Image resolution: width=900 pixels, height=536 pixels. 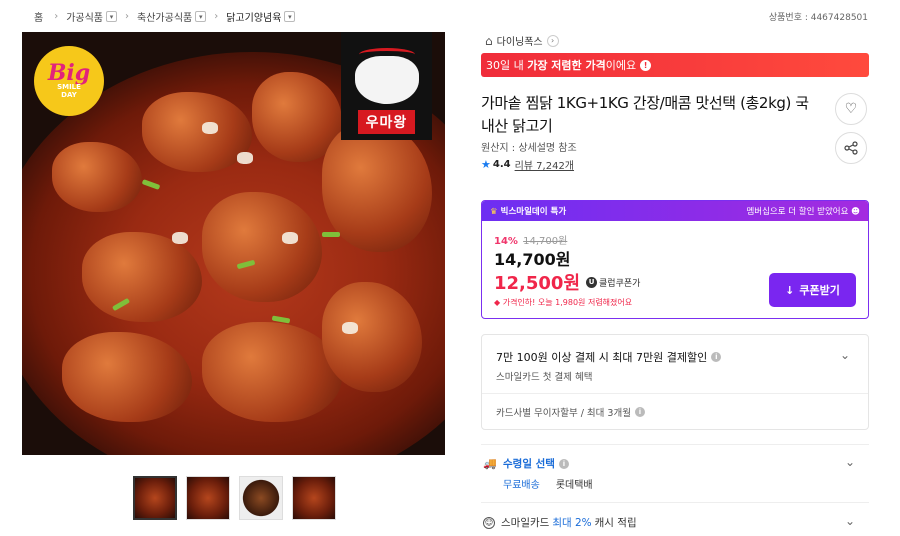 What do you see at coordinates (386, 76) in the screenshot?
I see `bull-icon` at bounding box center [386, 76].